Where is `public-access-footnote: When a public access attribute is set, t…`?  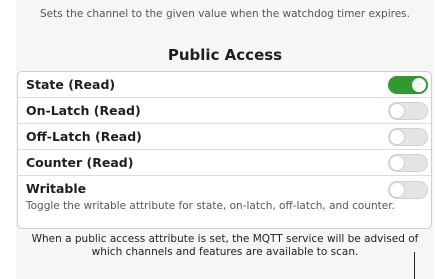 public-access-footnote: When a public access attribute is set, t… is located at coordinates (225, 246).